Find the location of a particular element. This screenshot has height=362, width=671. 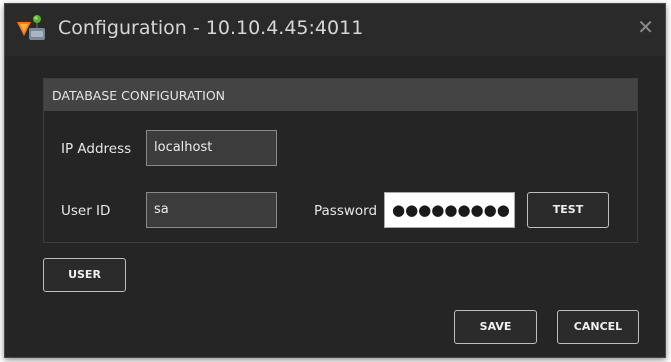

app-logo-icon is located at coordinates (31, 27).